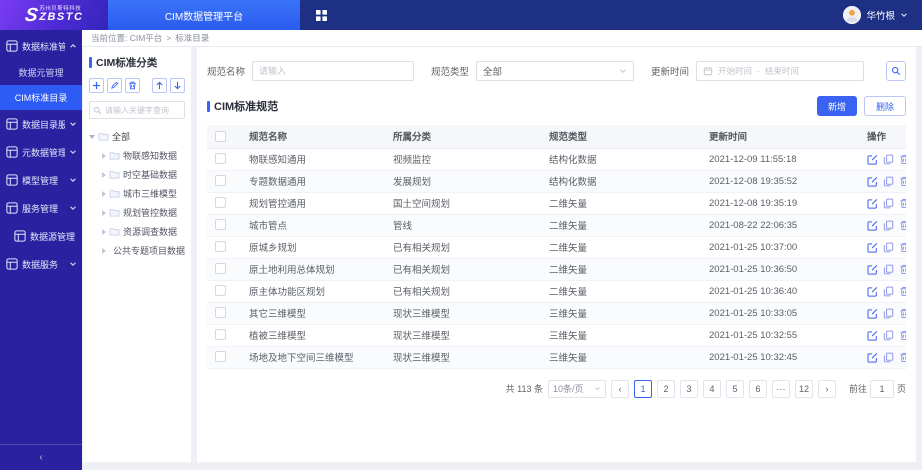  Describe the element at coordinates (711, 388) in the screenshot. I see `page-button-4: 4` at that location.